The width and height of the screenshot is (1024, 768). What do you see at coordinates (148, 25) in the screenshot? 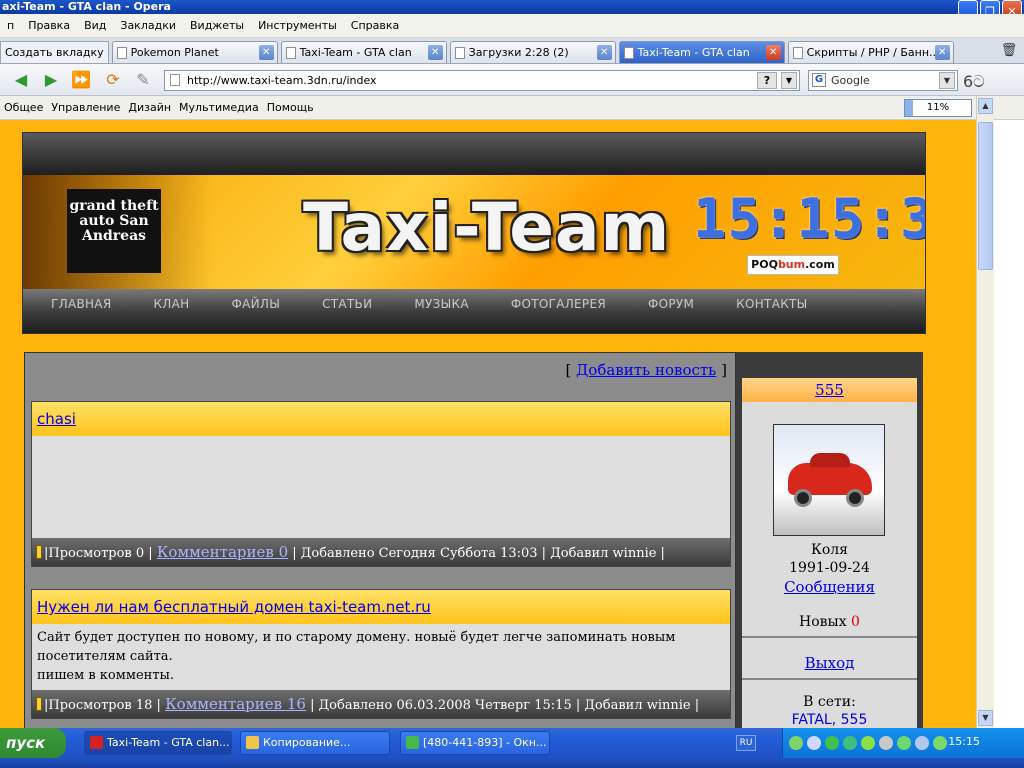
I see `menu-item-bookmarks: Закладки` at bounding box center [148, 25].